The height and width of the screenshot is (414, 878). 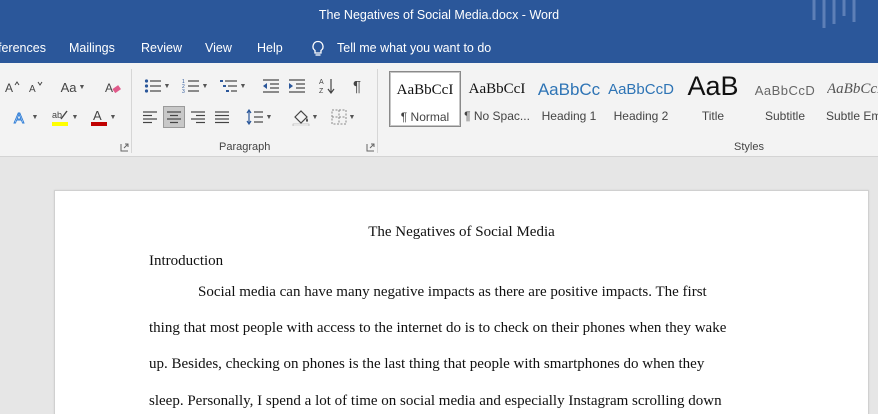 I want to click on pilcrow-icon: ¶, so click(x=357, y=86).